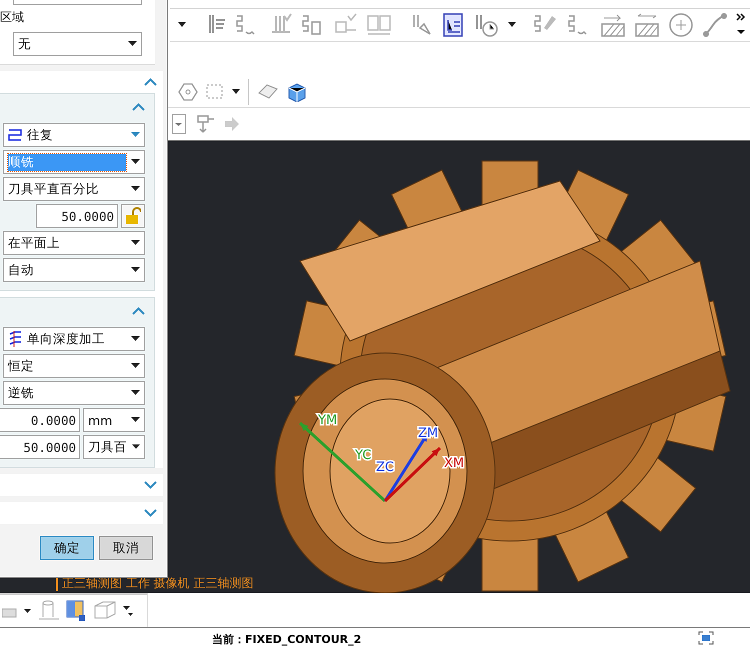 This screenshot has width=750, height=649. What do you see at coordinates (126, 548) in the screenshot?
I see `cancel-button: 取消` at bounding box center [126, 548].